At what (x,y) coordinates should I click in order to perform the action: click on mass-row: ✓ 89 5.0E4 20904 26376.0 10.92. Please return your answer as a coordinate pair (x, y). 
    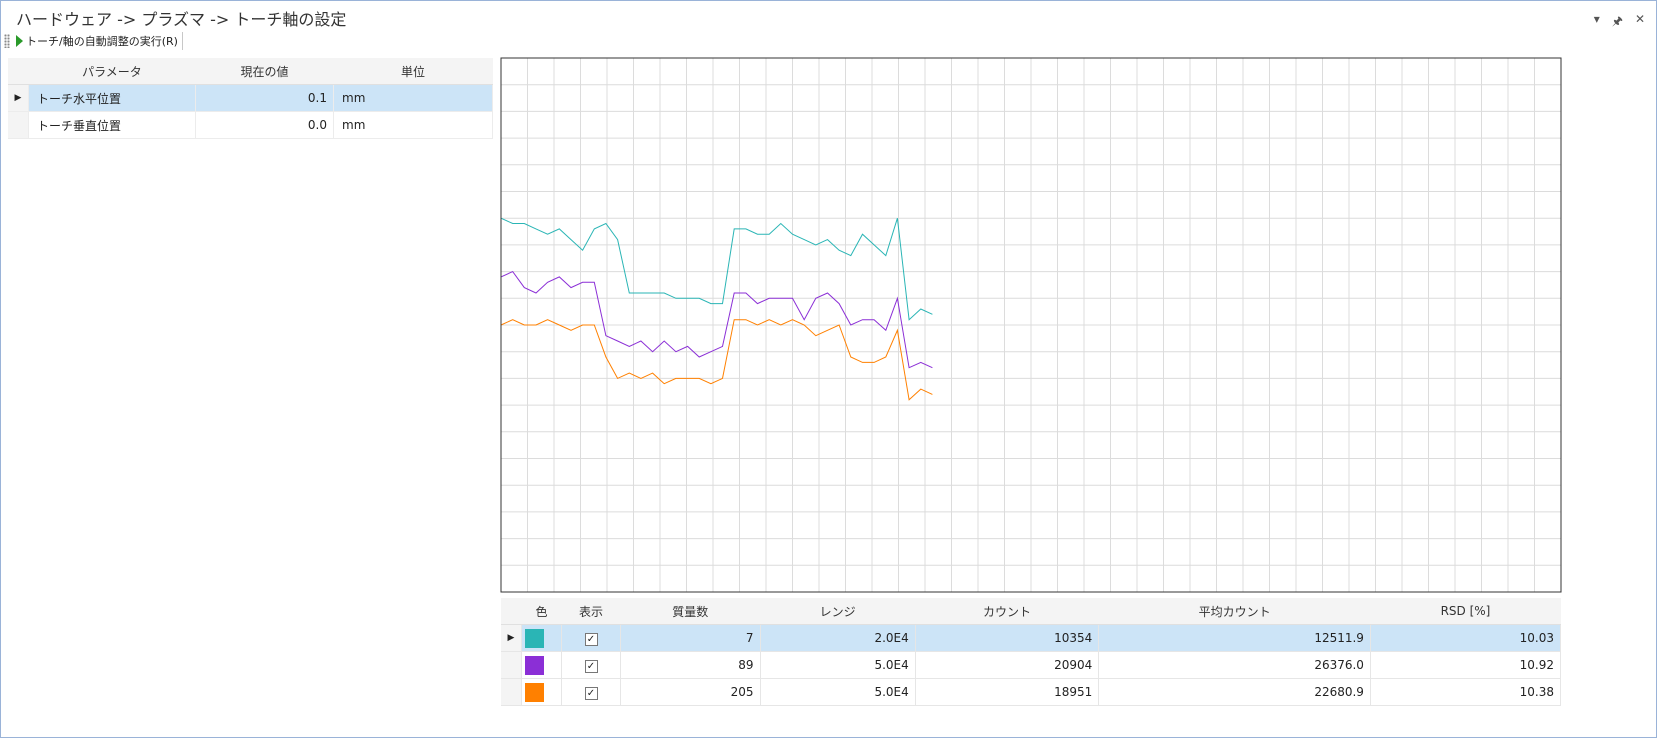
    Looking at the image, I should click on (1031, 665).